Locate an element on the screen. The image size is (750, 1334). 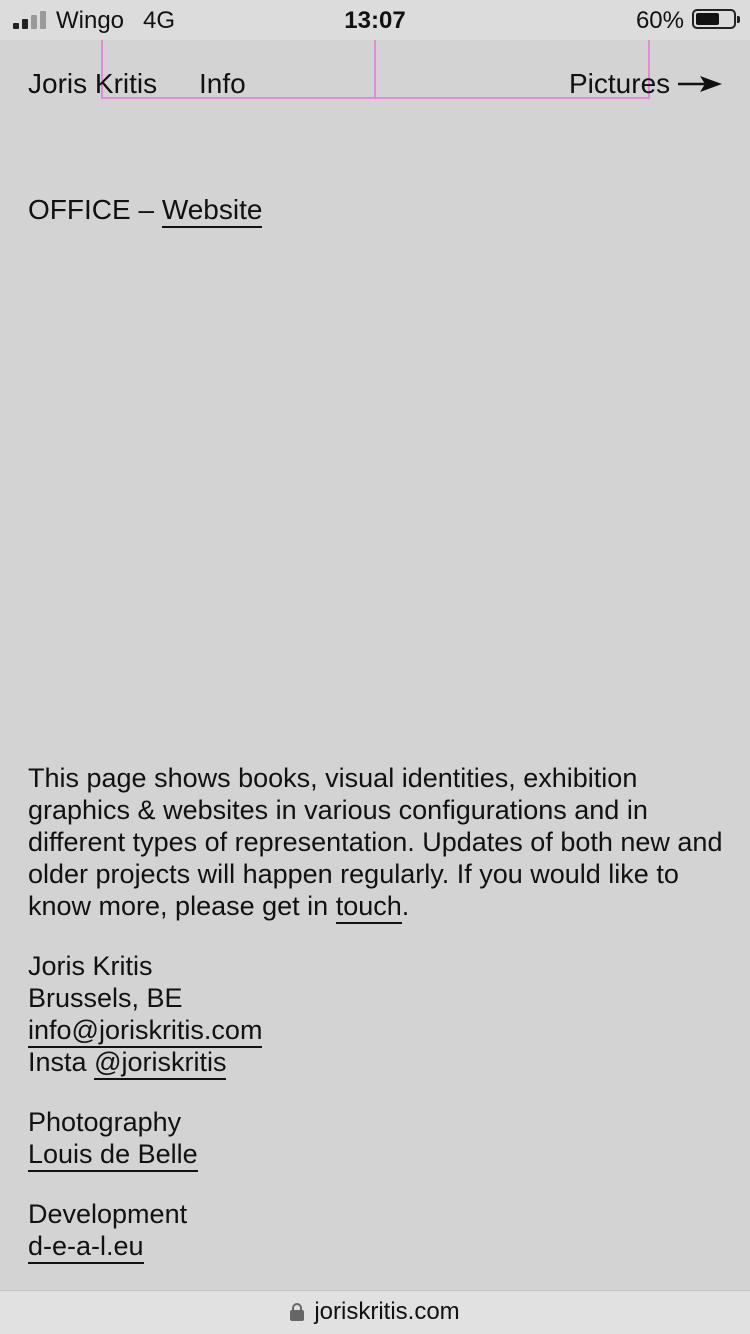
url-bar: joriskritis.com is located at coordinates (375, 1312).